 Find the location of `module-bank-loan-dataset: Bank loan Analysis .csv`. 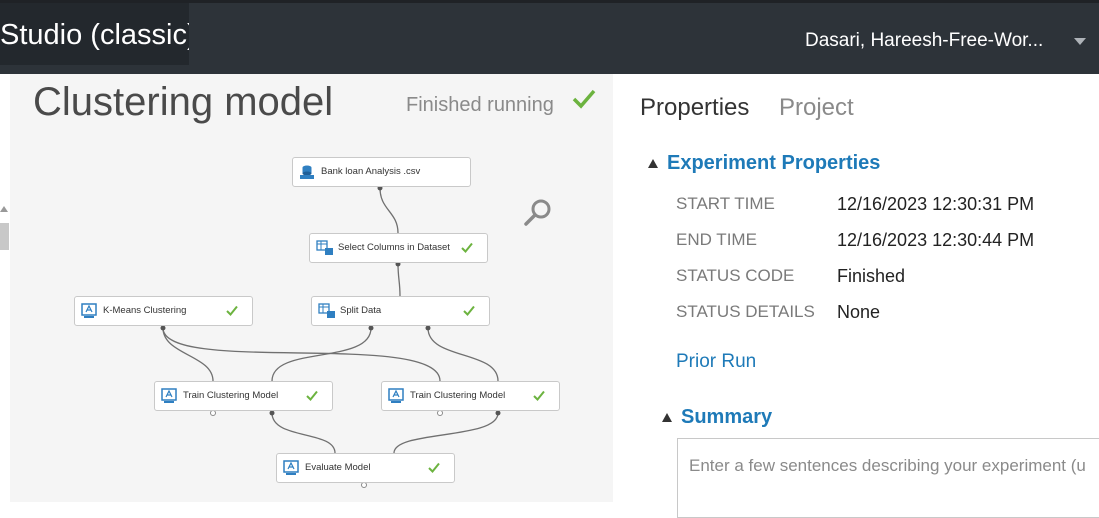

module-bank-loan-dataset: Bank loan Analysis .csv is located at coordinates (381, 172).